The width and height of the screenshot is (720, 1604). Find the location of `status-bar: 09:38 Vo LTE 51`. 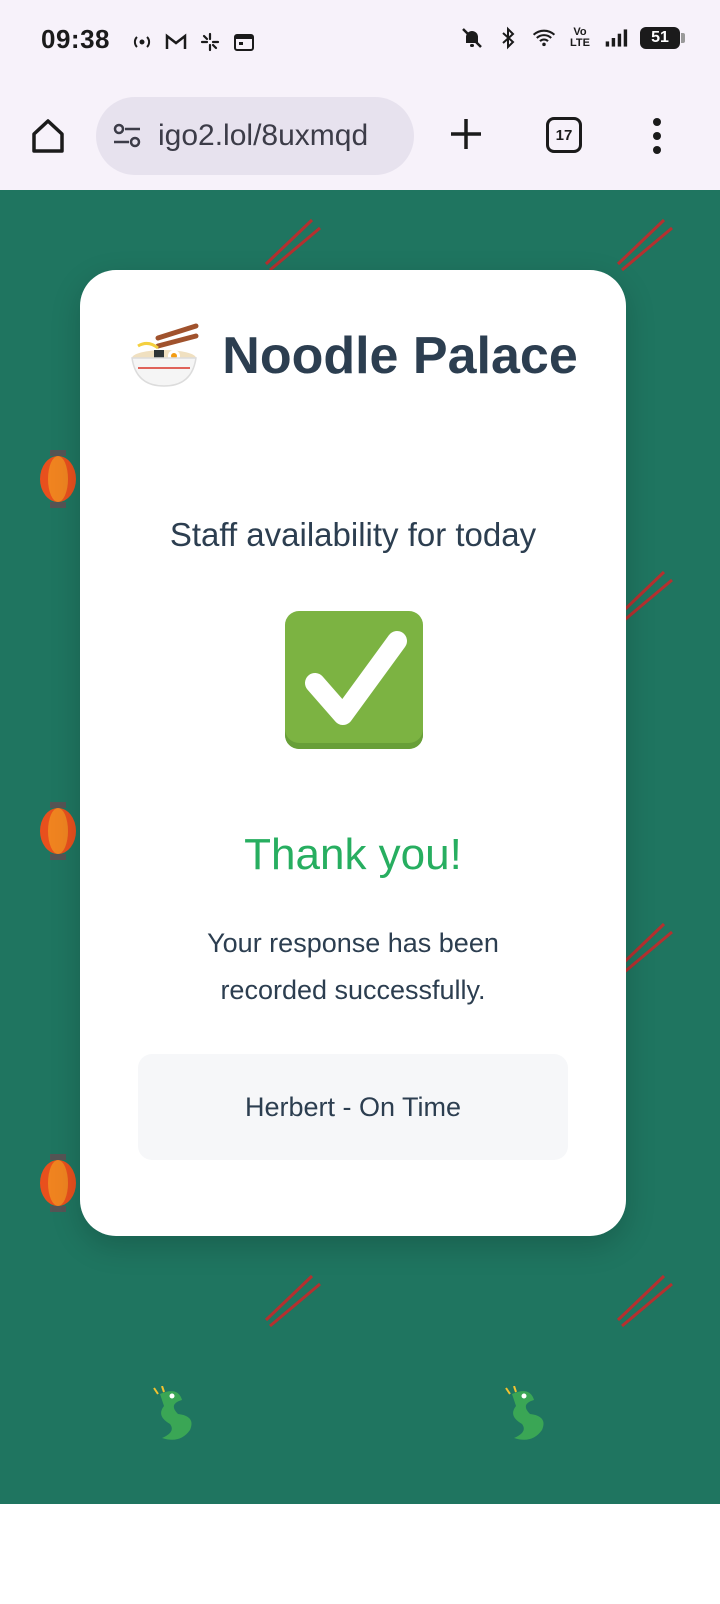

status-bar: 09:38 Vo LTE 51 is located at coordinates (360, 42).